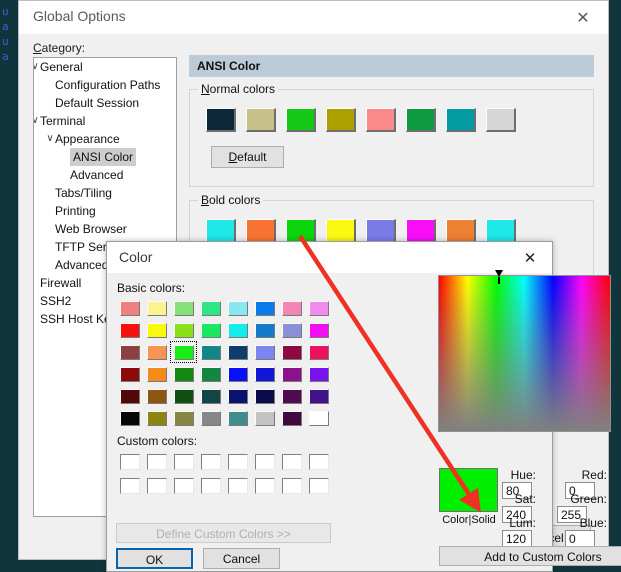  Describe the element at coordinates (361, 120) in the screenshot. I see `normal-colors-swatches` at that location.